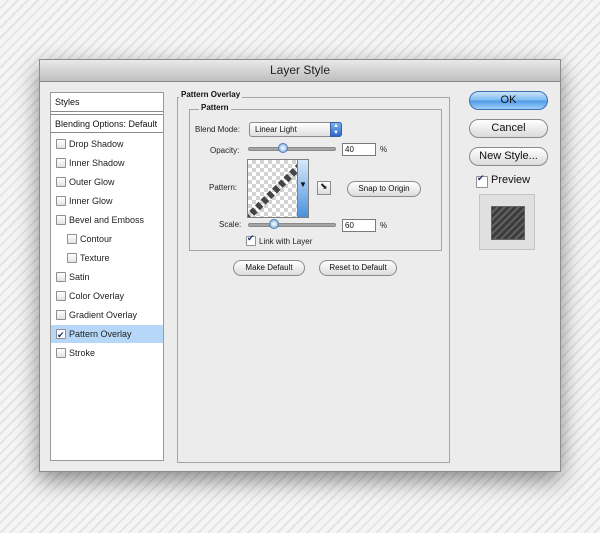  I want to click on scale-slider-thumb, so click(274, 224).